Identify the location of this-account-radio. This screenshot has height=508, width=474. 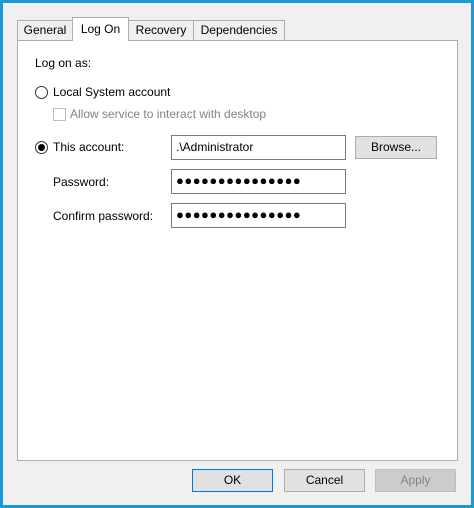
(41, 147).